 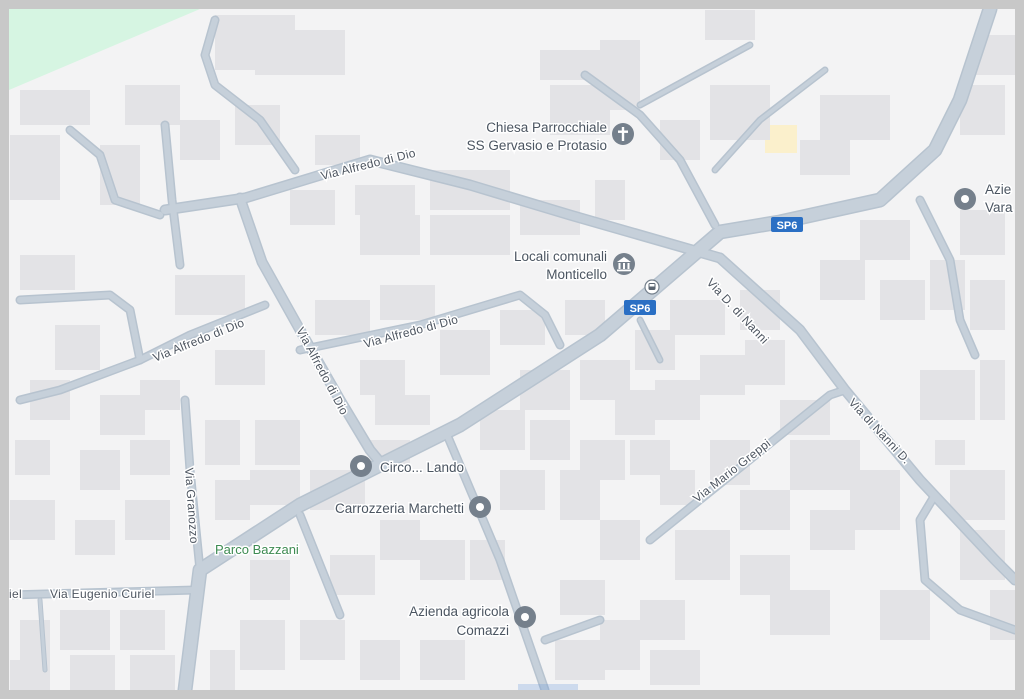 What do you see at coordinates (548, 687) in the screenshot?
I see `cutoff-label` at bounding box center [548, 687].